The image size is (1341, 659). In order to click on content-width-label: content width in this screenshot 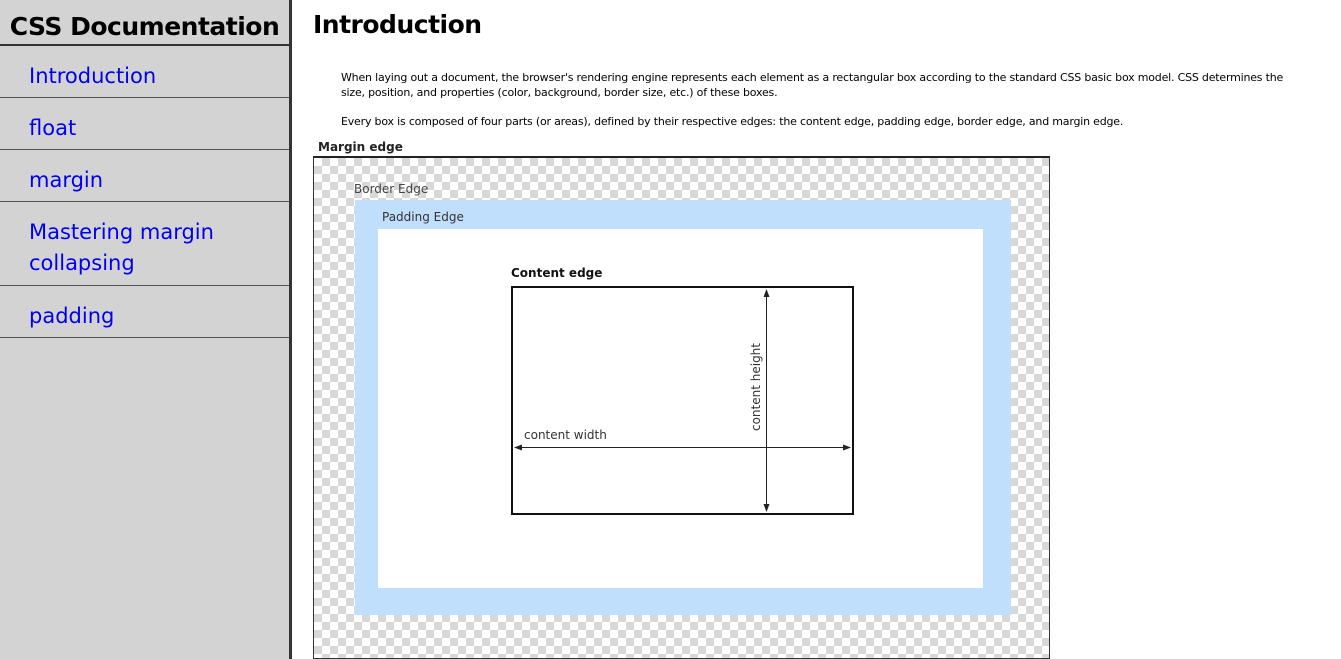, I will do `click(565, 435)`.